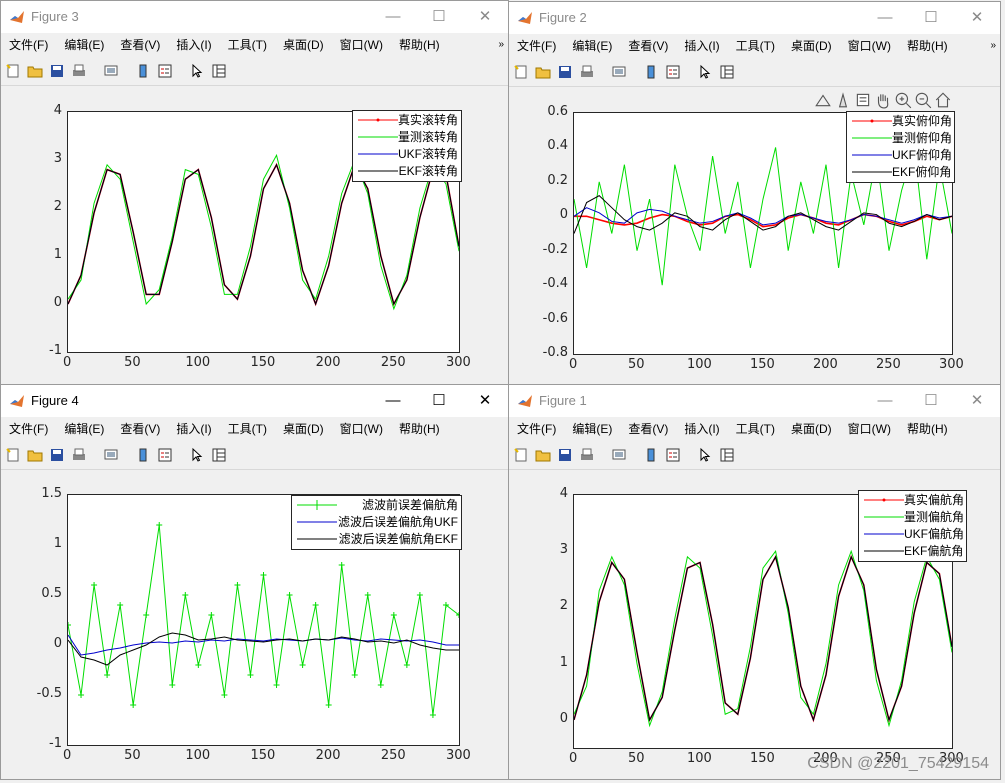  I want to click on zoom-out-icon, so click(923, 100).